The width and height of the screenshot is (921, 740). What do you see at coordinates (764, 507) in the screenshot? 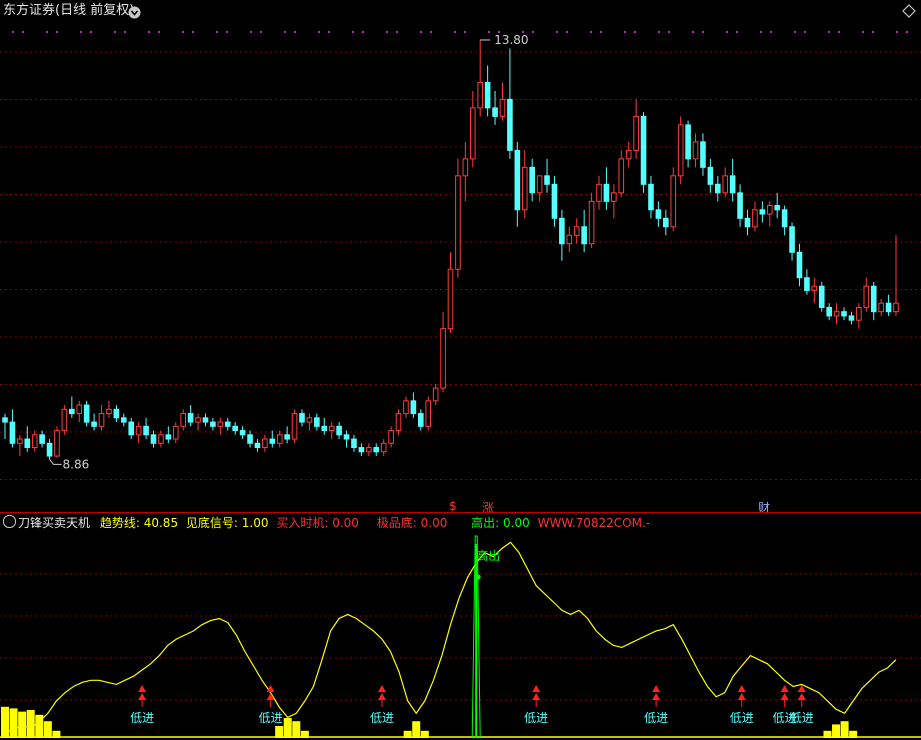
I see `event-tag-finance: 财` at bounding box center [764, 507].